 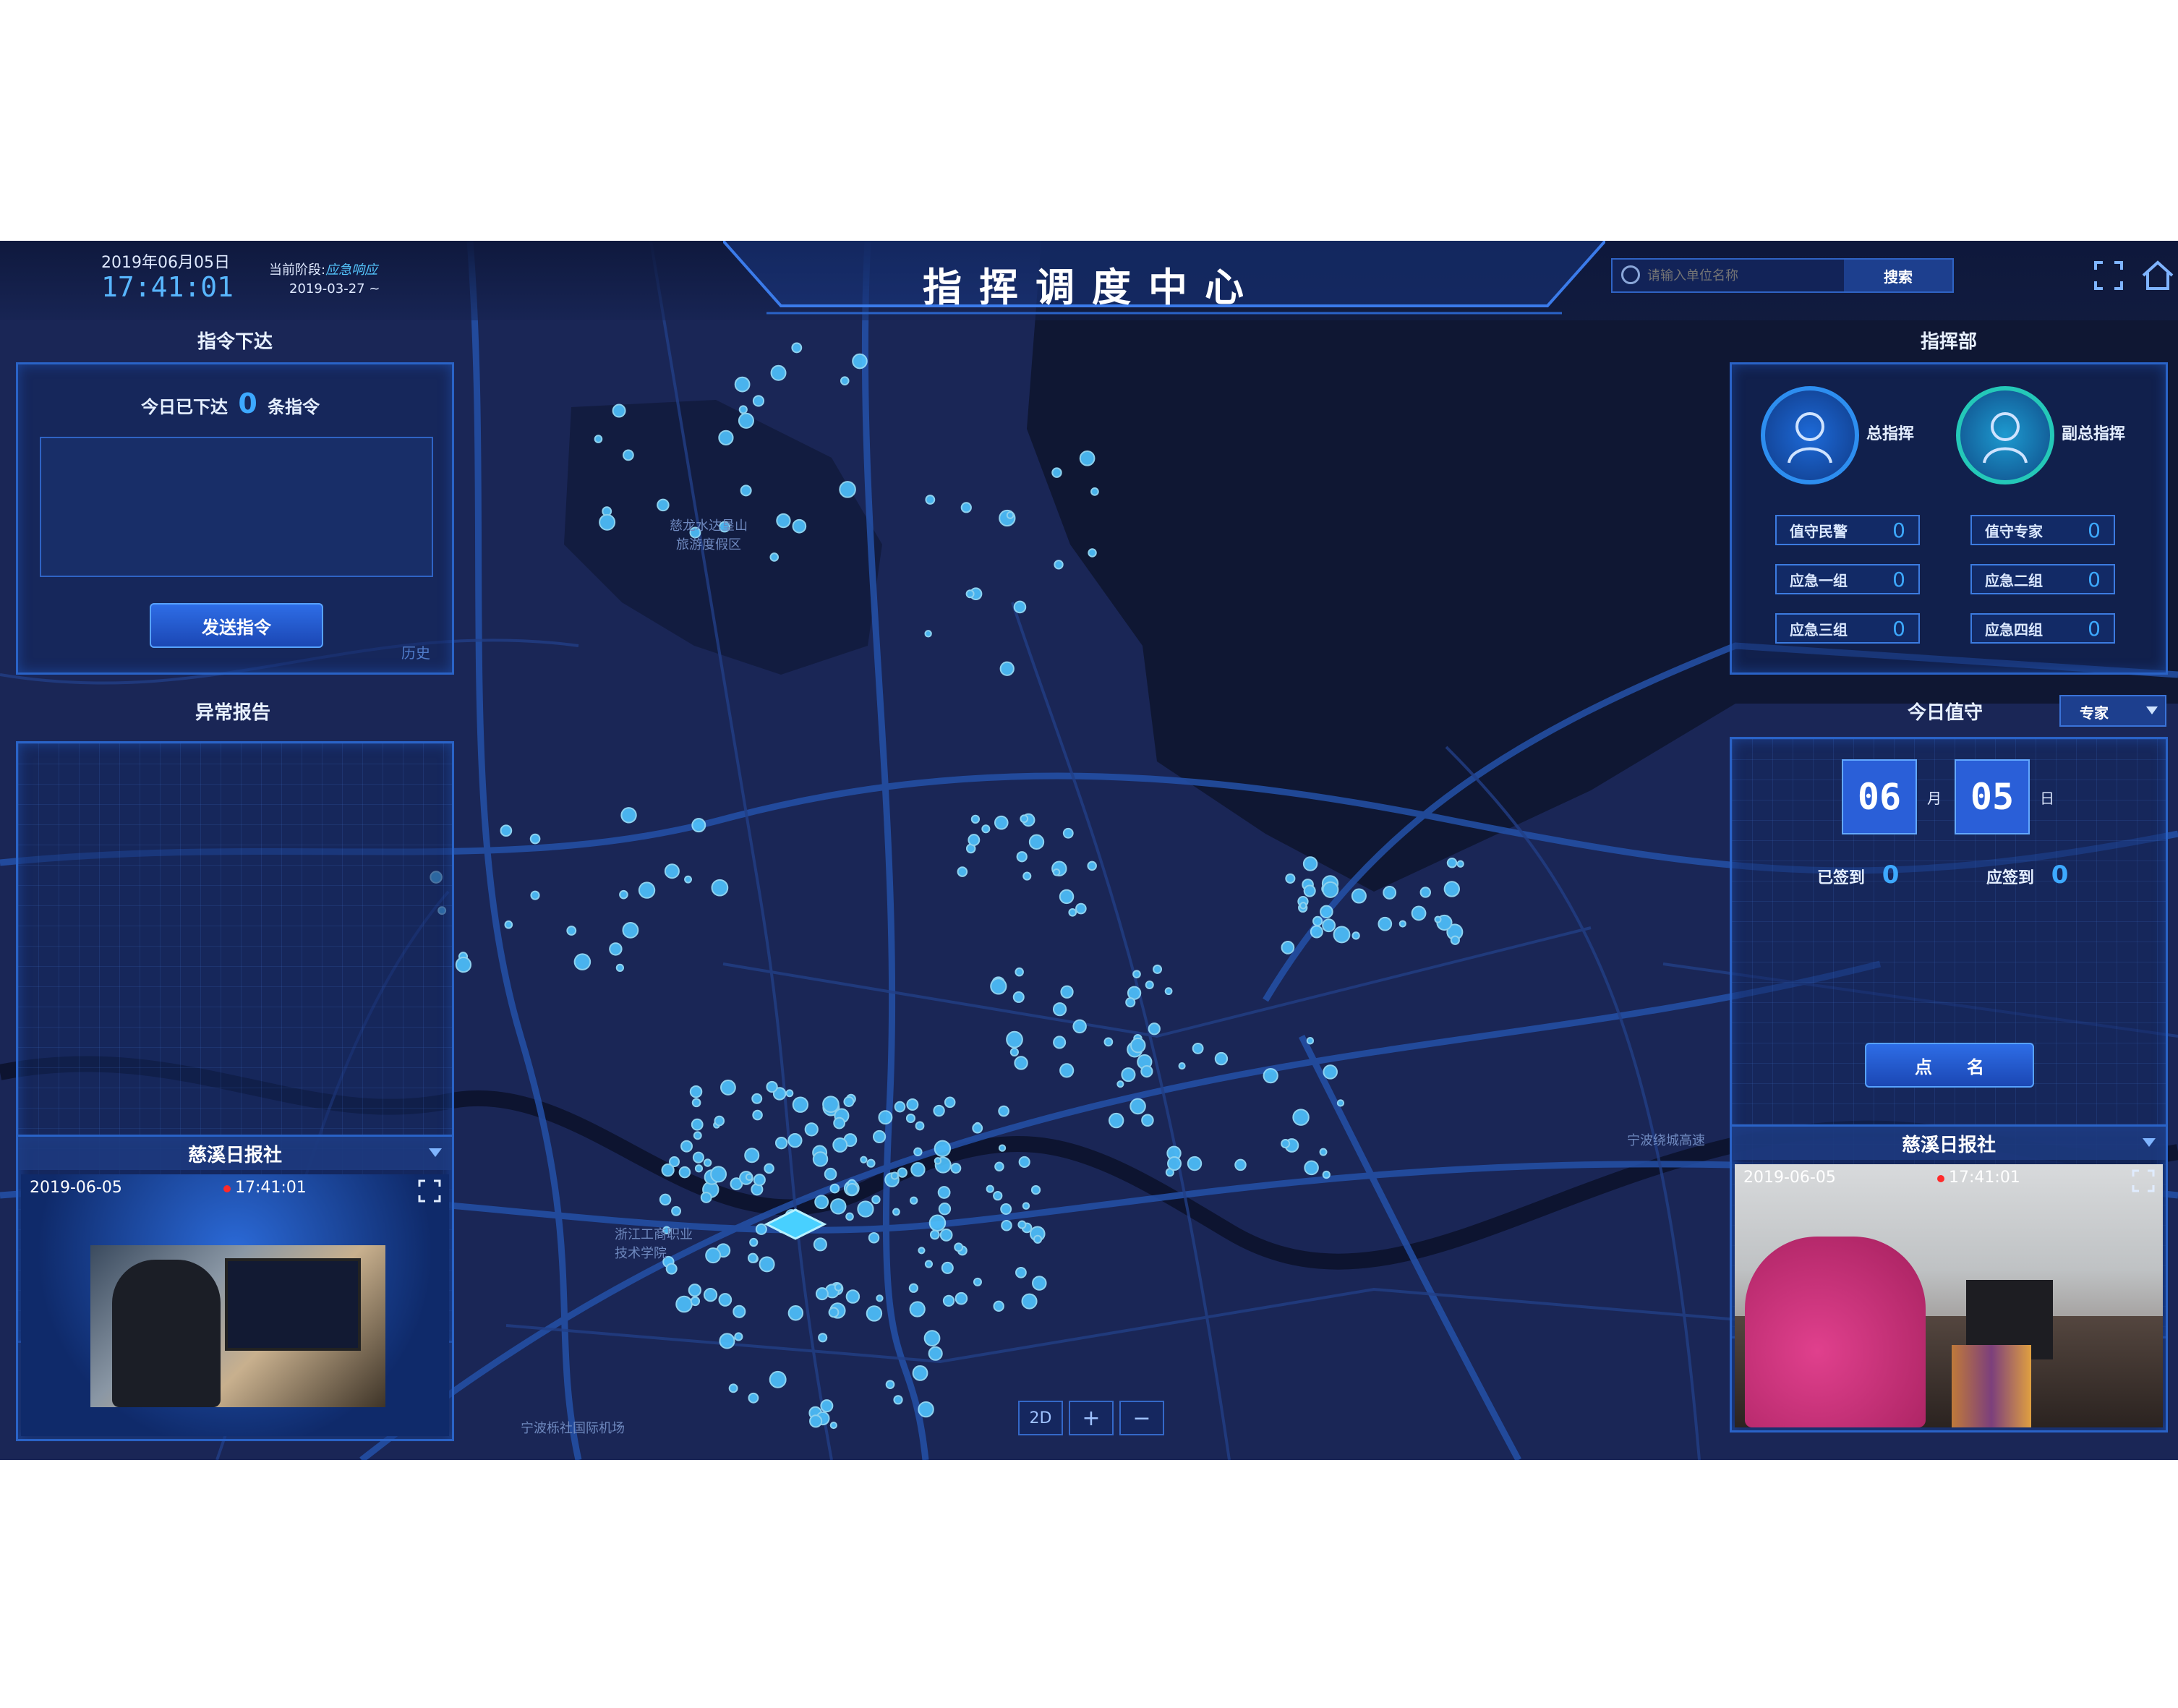 What do you see at coordinates (1040, 1418) in the screenshot?
I see `mode-2d-button: 2D` at bounding box center [1040, 1418].